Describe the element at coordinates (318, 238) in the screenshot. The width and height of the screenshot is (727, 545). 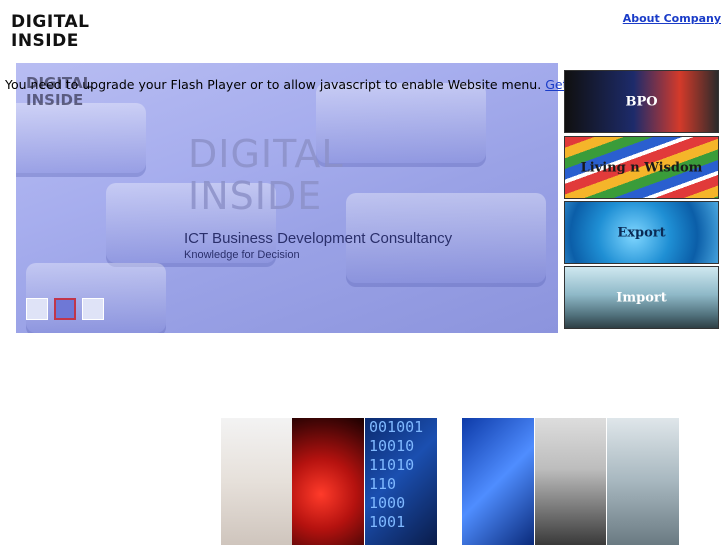
I see `hero-tagline: ICT Business Development Consultancy` at that location.